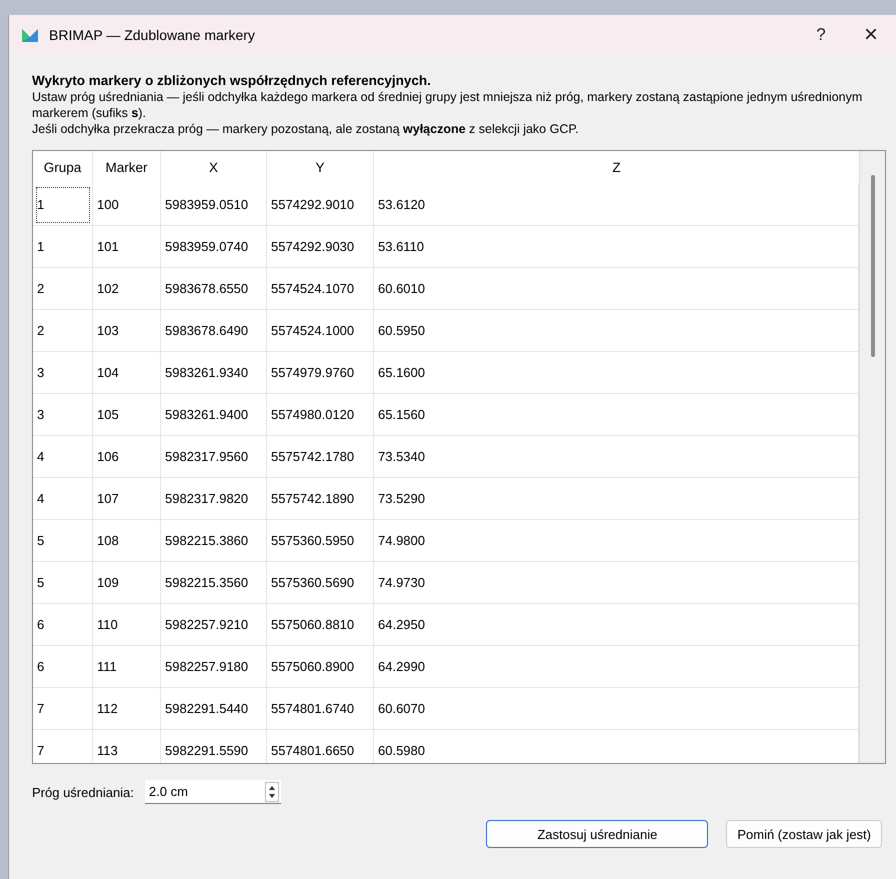 Image resolution: width=896 pixels, height=879 pixels. What do you see at coordinates (127, 247) in the screenshot?
I see `table-cell: 101` at bounding box center [127, 247].